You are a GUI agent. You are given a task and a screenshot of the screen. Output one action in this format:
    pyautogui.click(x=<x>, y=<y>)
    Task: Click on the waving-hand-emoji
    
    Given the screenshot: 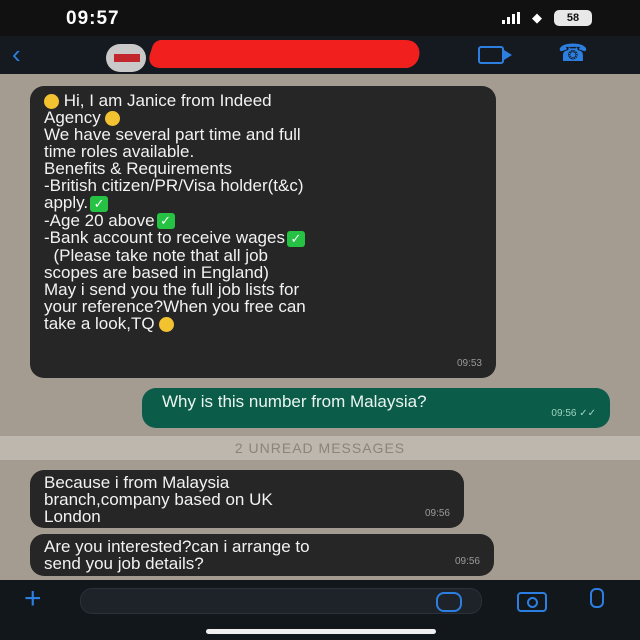 What is the action you would take?
    pyautogui.click(x=51, y=102)
    